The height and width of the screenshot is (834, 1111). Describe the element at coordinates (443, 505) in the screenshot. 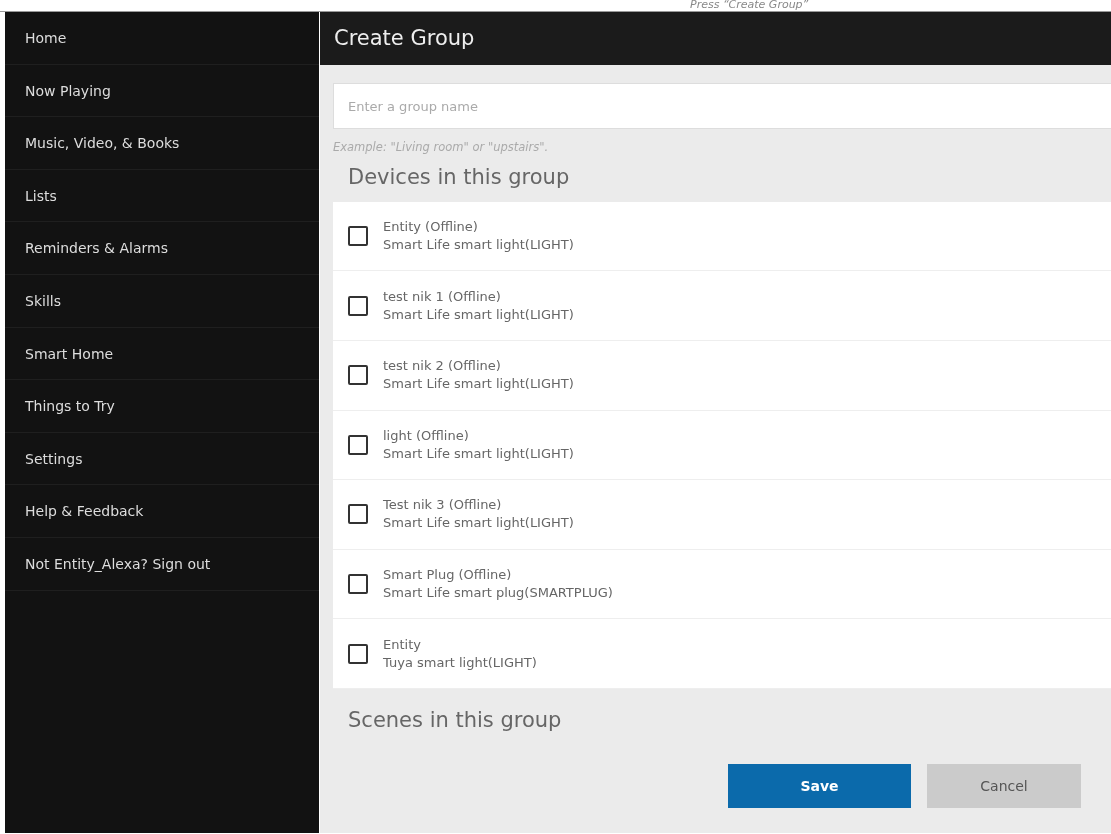

I see `device-name: Test nik 3 (Offline)` at that location.